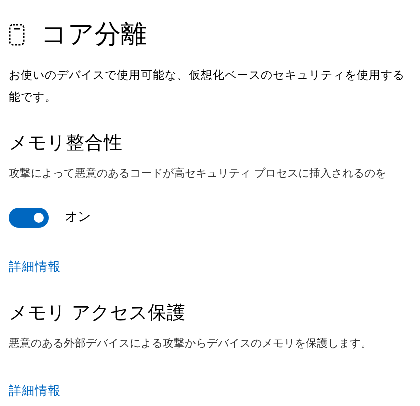 The height and width of the screenshot is (406, 420). I want to click on page-title: コア分離, so click(94, 35).